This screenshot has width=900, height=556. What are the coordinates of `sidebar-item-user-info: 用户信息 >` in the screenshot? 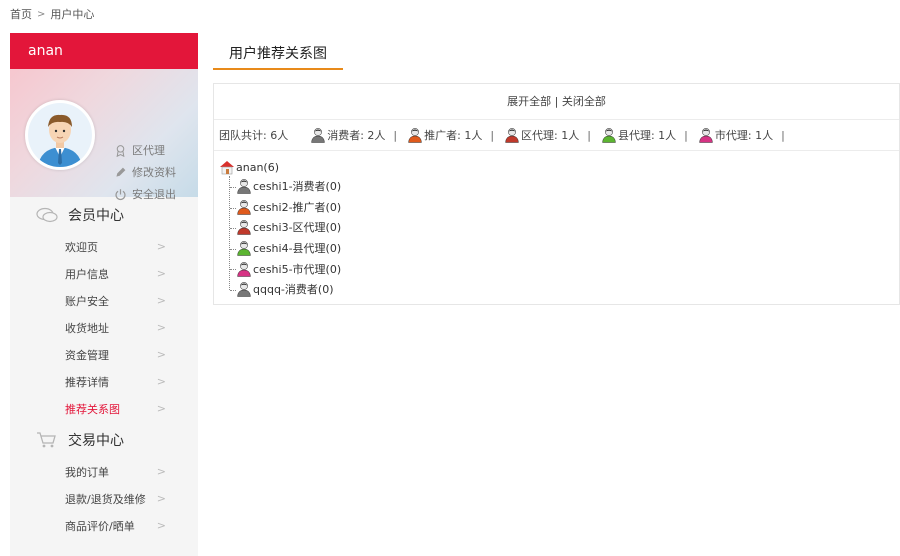 It's located at (104, 273).